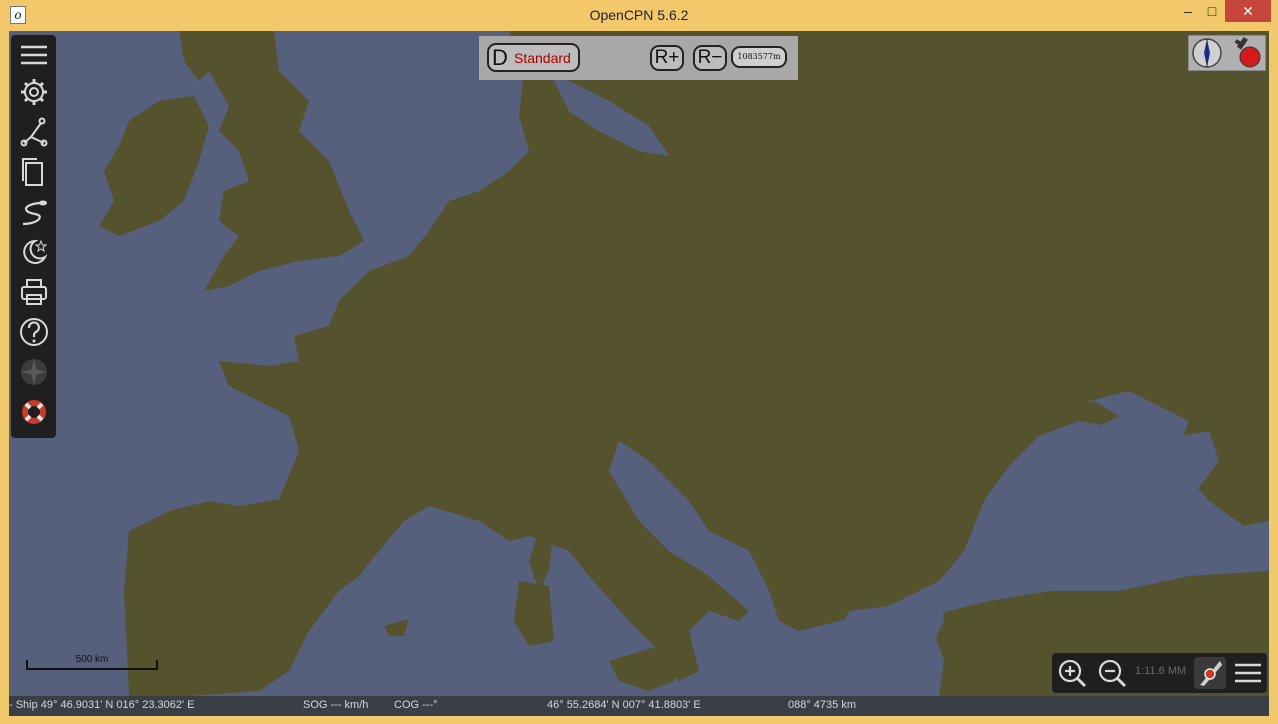 The image size is (1278, 724). Describe the element at coordinates (542, 58) in the screenshot. I see `display-category-label: Standard` at that location.